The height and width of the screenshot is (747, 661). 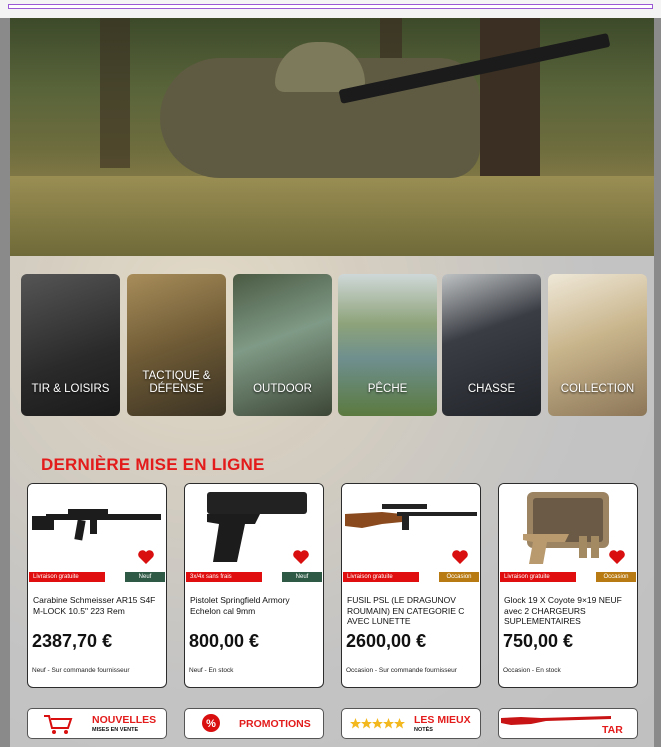 What do you see at coordinates (597, 389) in the screenshot?
I see `category-label: COLLECTION` at bounding box center [597, 389].